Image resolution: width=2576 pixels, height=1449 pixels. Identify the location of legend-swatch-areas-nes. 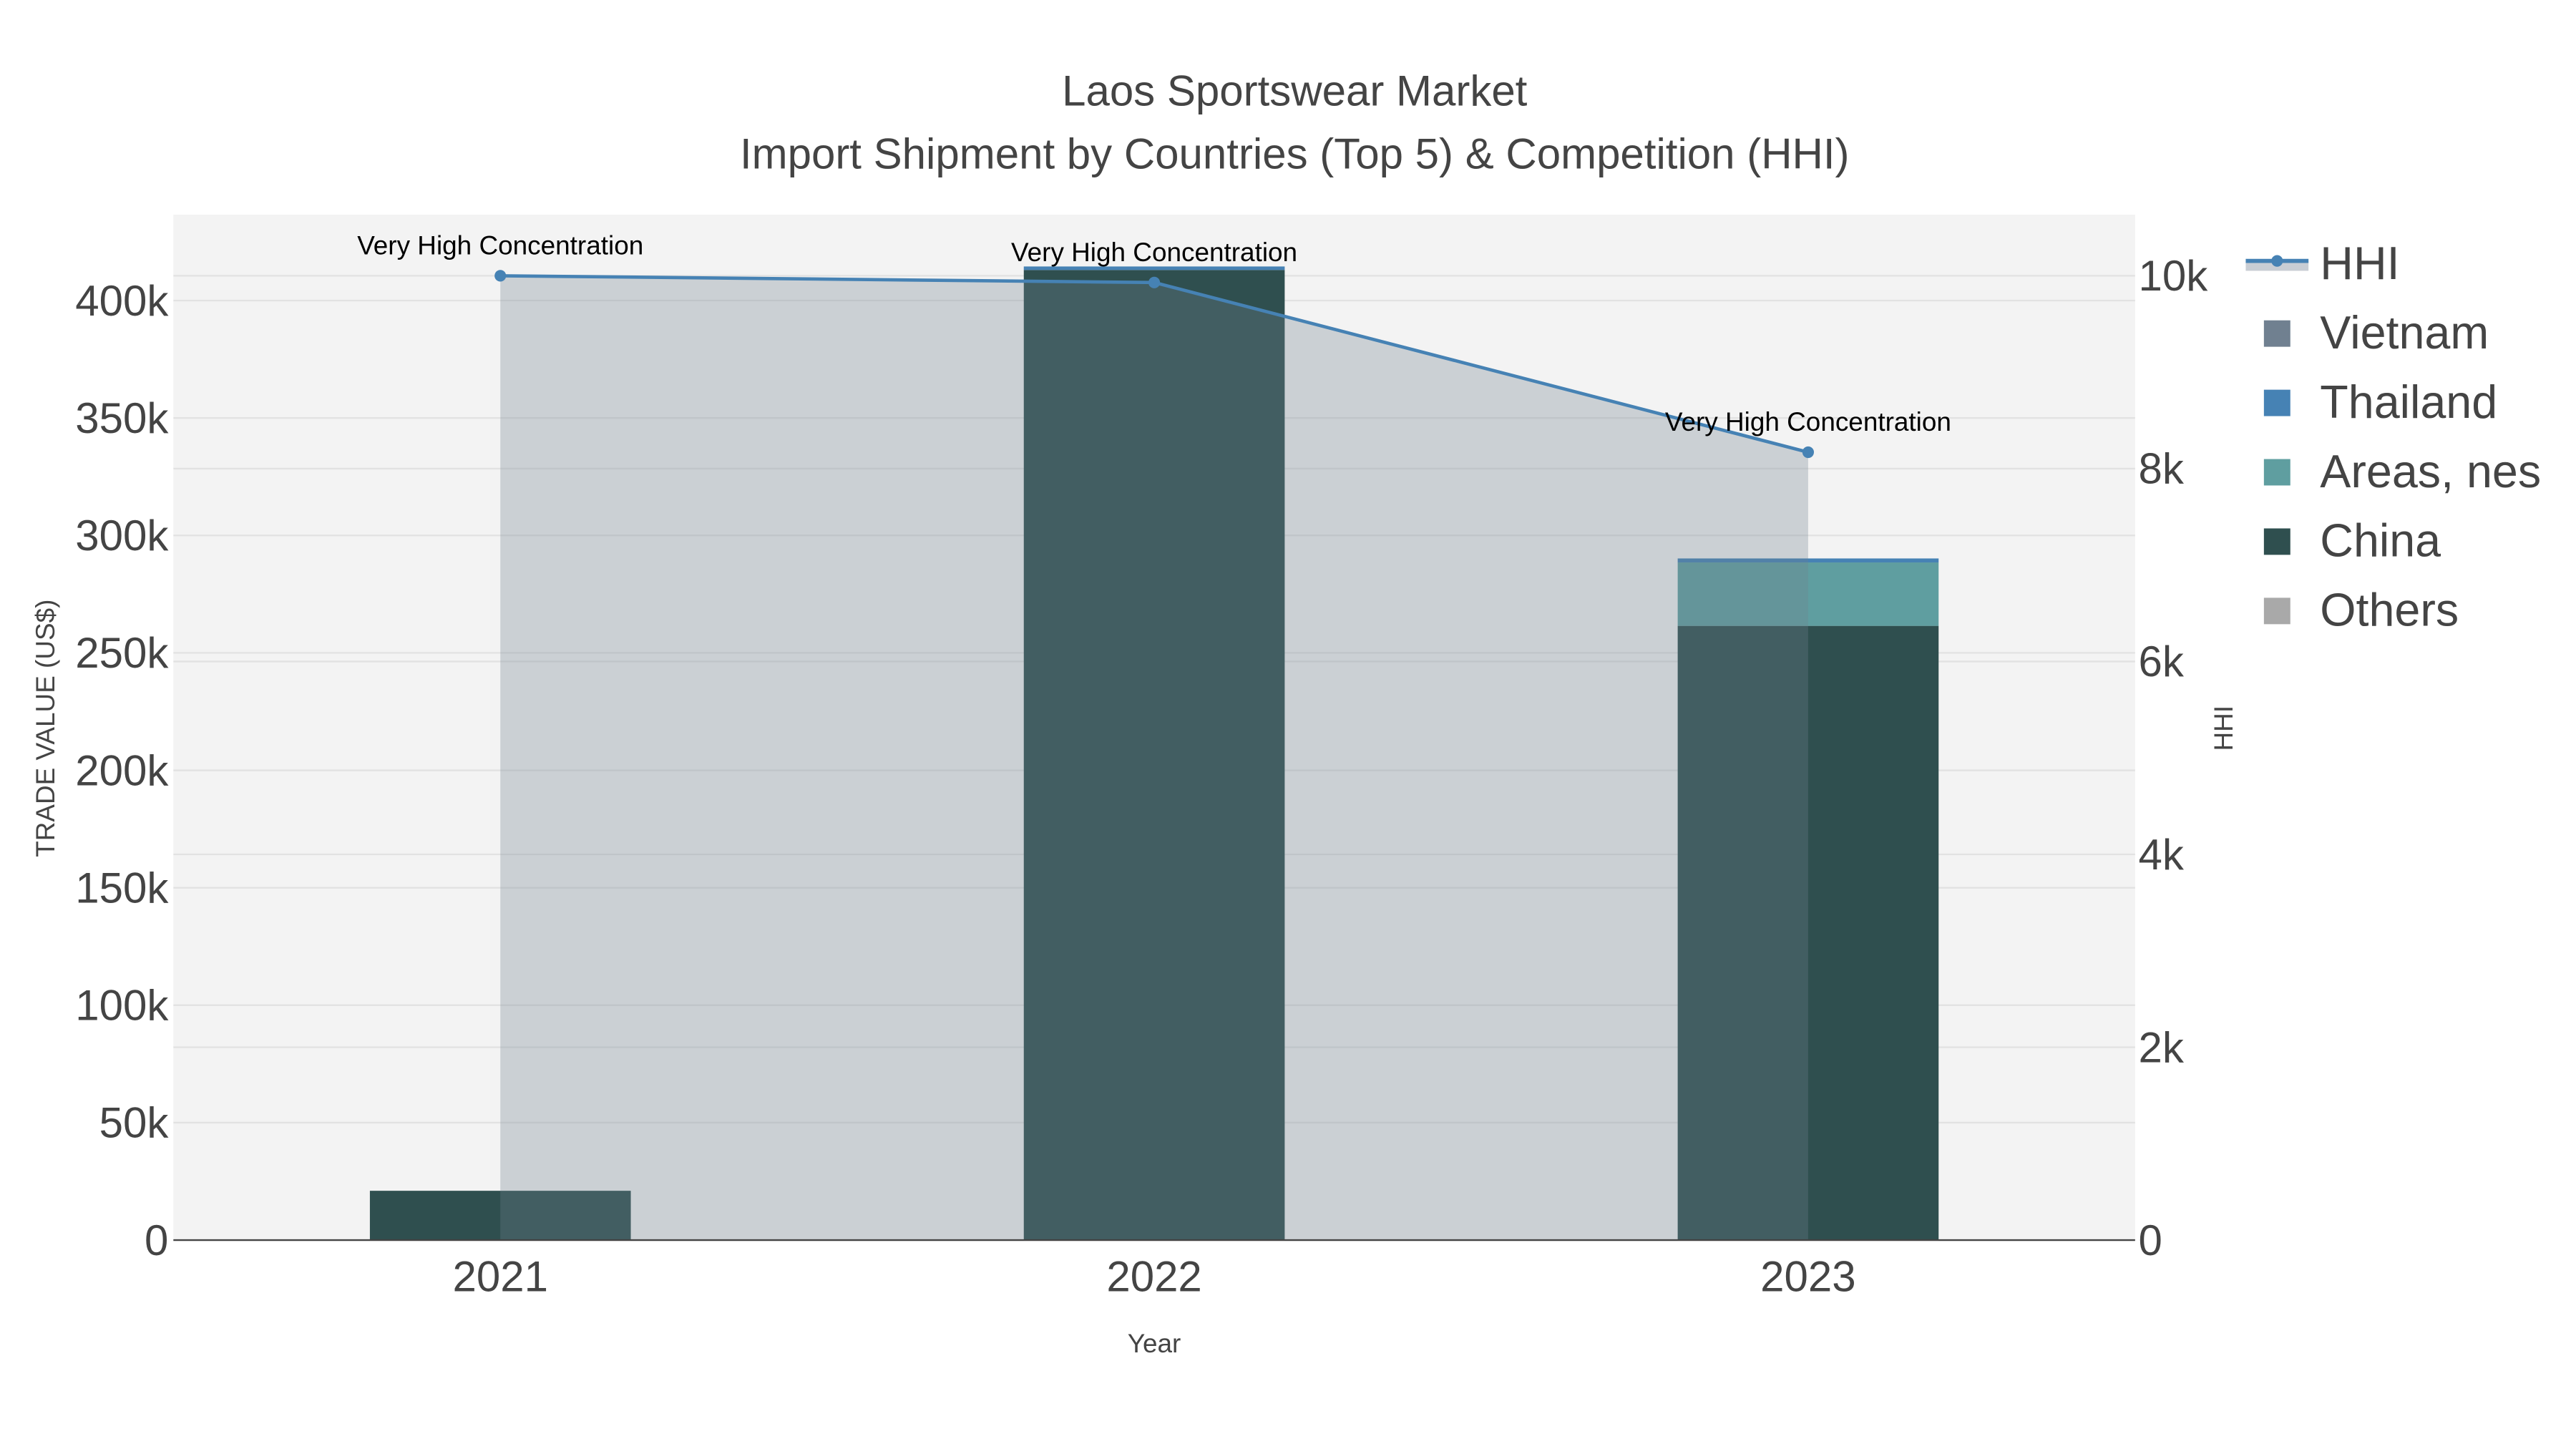
(2276, 472).